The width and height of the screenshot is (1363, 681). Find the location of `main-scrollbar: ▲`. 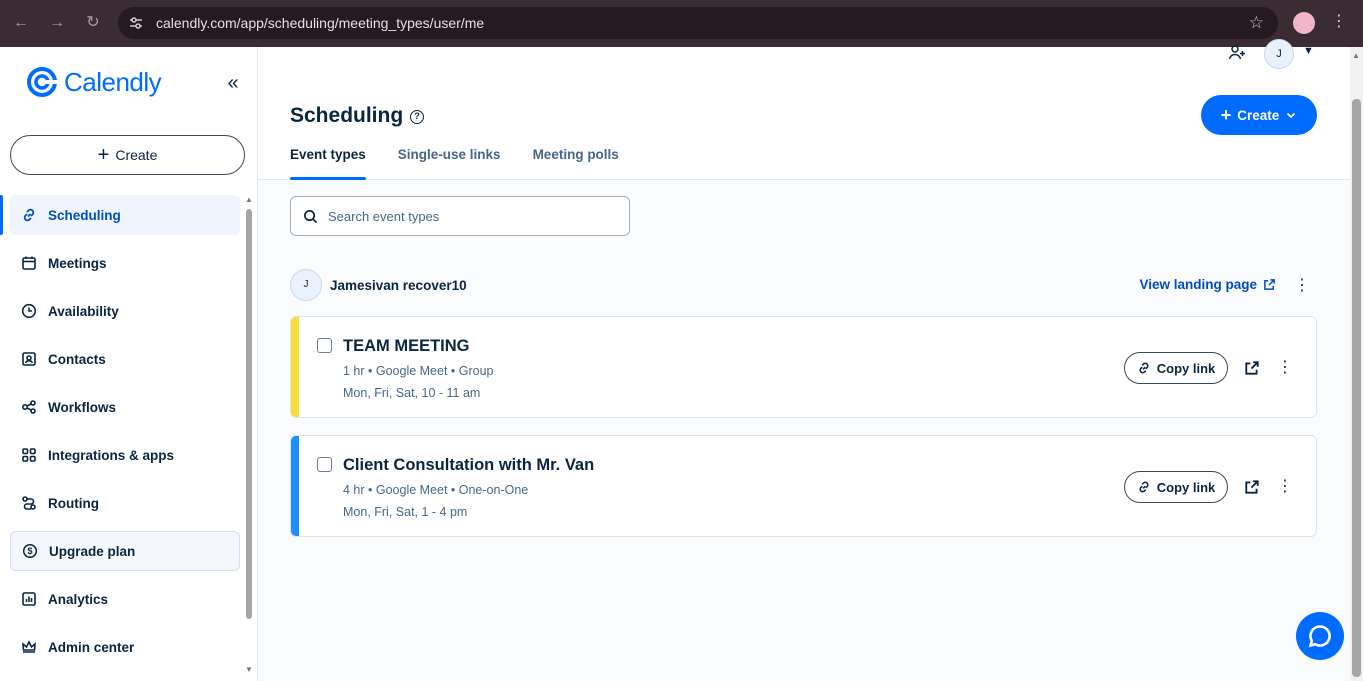

main-scrollbar: ▲ is located at coordinates (1356, 364).